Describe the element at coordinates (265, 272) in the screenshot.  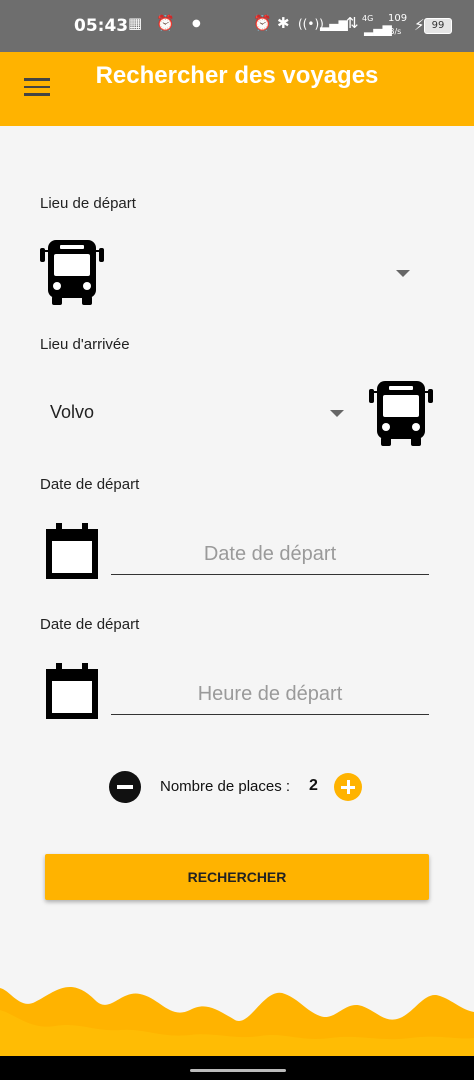
I see `departure-select` at that location.